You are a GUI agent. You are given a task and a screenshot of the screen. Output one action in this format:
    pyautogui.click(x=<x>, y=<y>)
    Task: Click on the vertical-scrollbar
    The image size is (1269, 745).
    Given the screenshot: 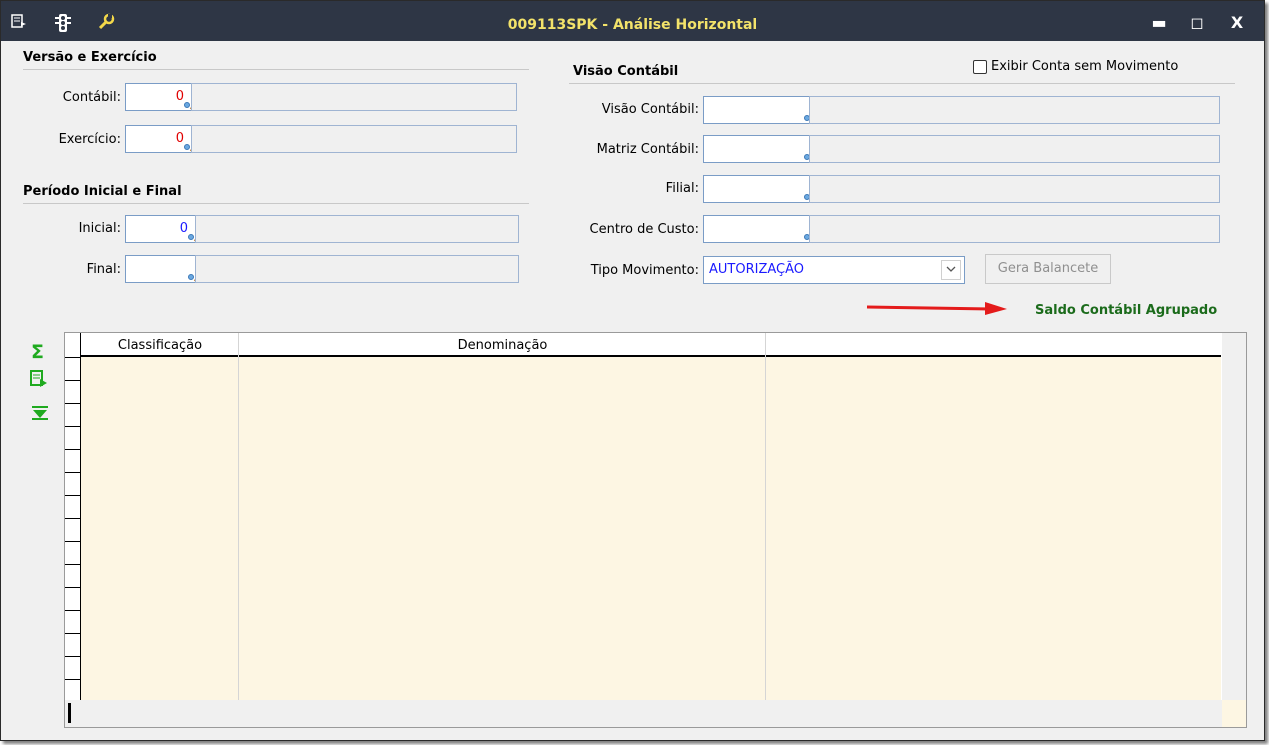 What is the action you would take?
    pyautogui.click(x=1234, y=516)
    